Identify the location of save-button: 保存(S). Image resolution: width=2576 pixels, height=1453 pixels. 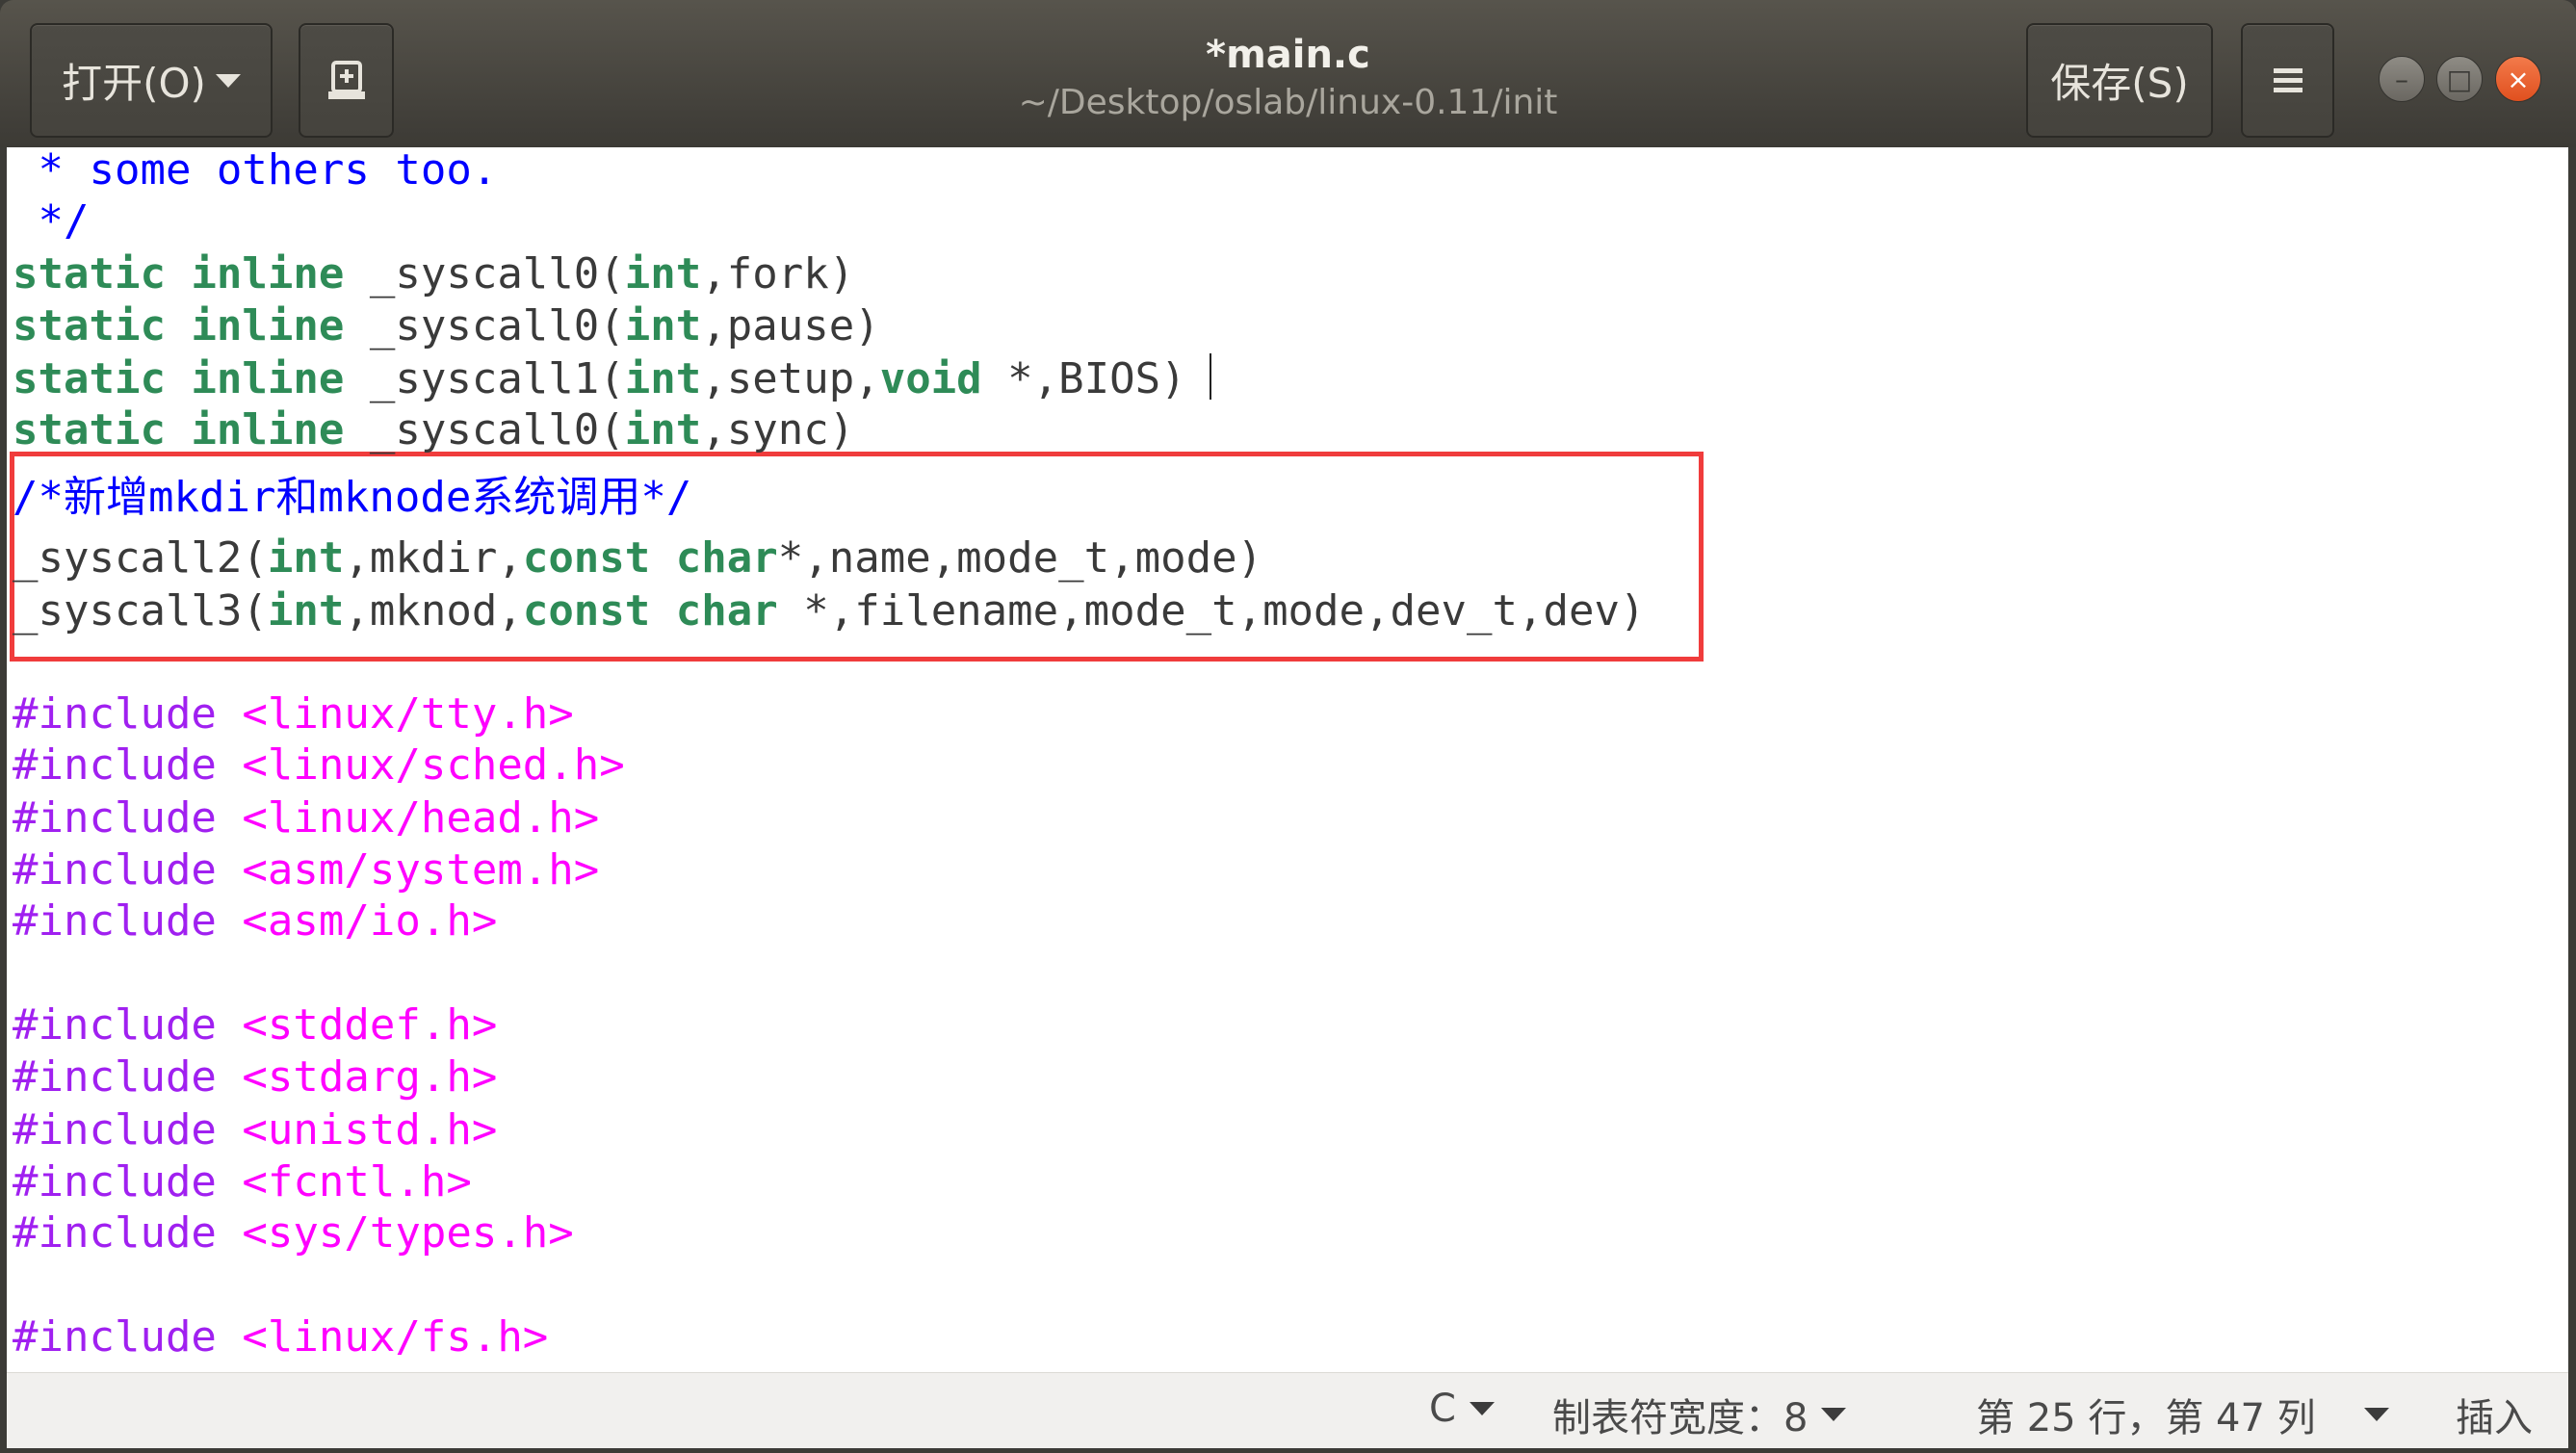
(2119, 80).